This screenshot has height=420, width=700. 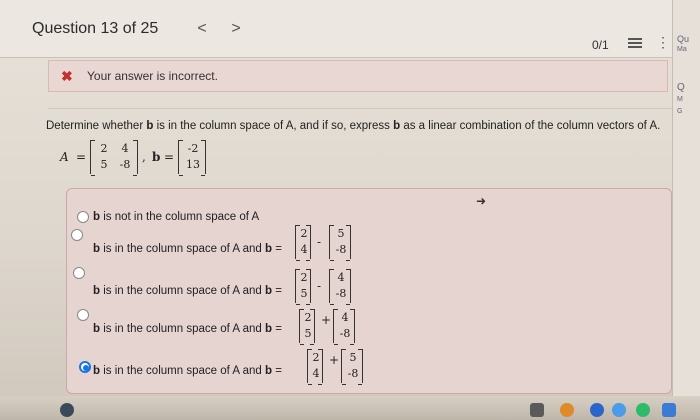 I want to click on matrix-a-label: A, so click(x=64, y=157).